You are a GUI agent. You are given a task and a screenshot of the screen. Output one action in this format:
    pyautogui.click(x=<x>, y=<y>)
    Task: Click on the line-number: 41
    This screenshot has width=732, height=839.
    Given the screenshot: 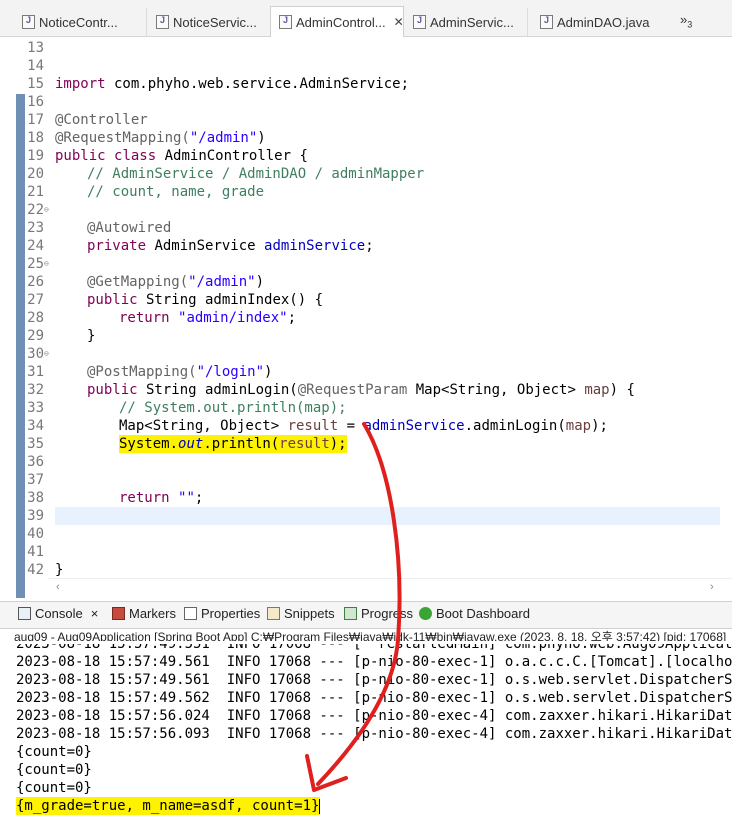 What is the action you would take?
    pyautogui.click(x=35, y=552)
    